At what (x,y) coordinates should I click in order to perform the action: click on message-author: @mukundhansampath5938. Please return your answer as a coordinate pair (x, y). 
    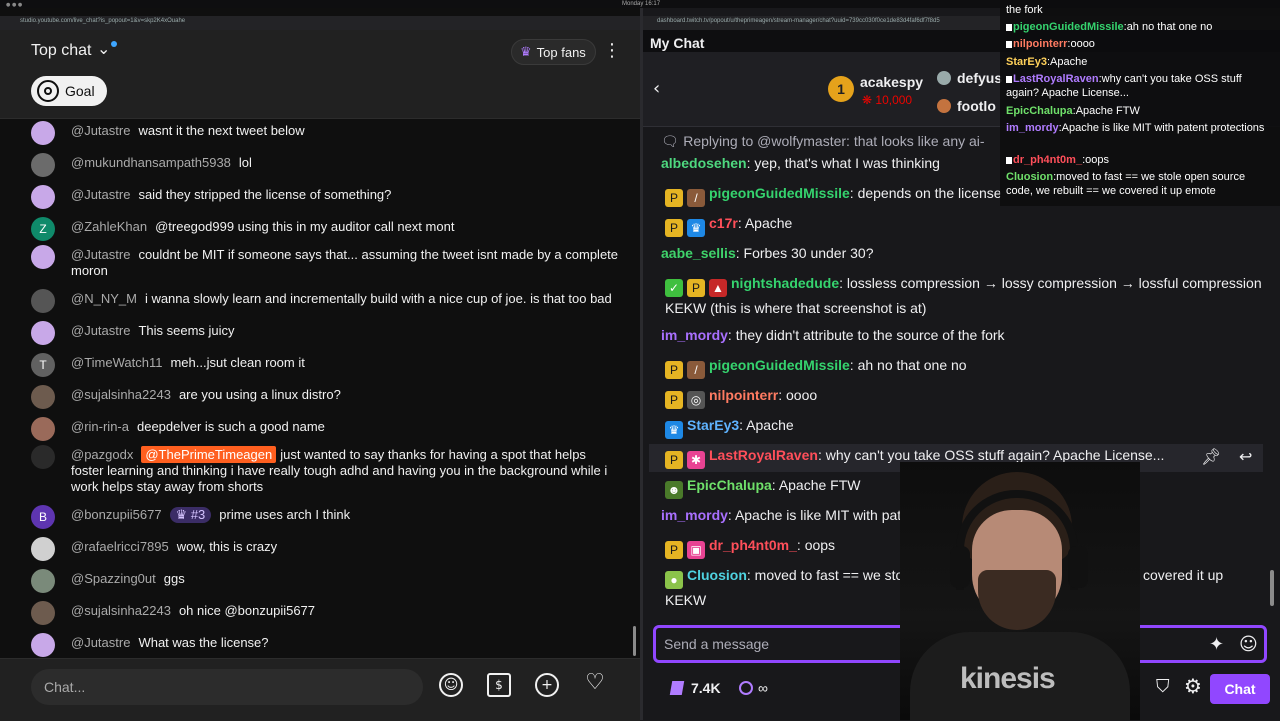
    Looking at the image, I should click on (151, 162).